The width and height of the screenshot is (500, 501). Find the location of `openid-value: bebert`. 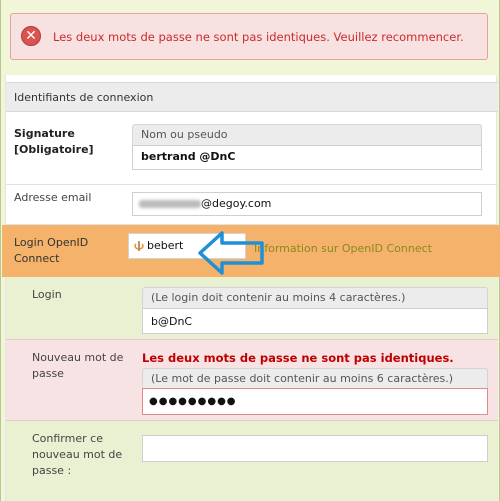

openid-value: bebert is located at coordinates (165, 245).